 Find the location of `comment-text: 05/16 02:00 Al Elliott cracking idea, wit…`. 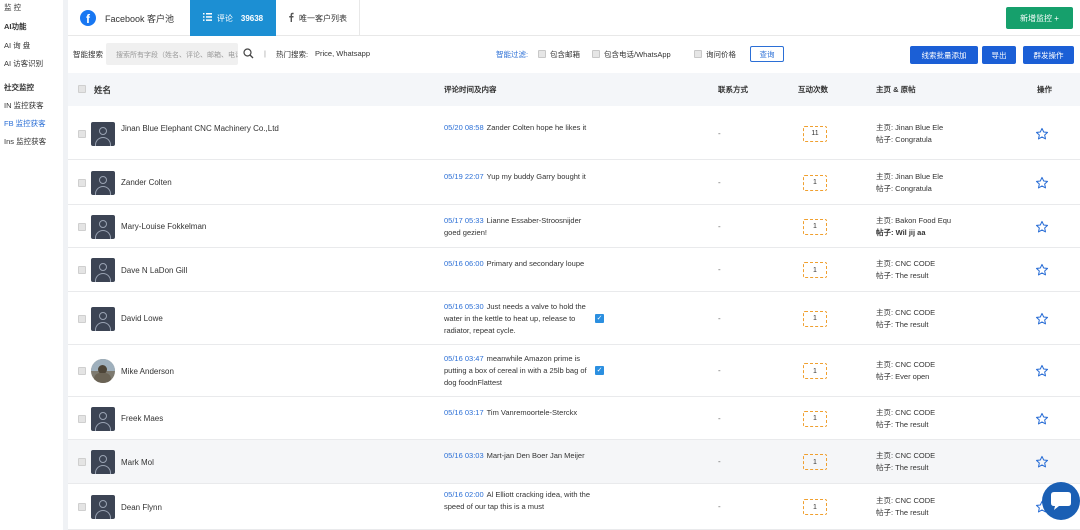

comment-text: 05/16 02:00 Al Elliott cracking idea, wit… is located at coordinates (519, 501).